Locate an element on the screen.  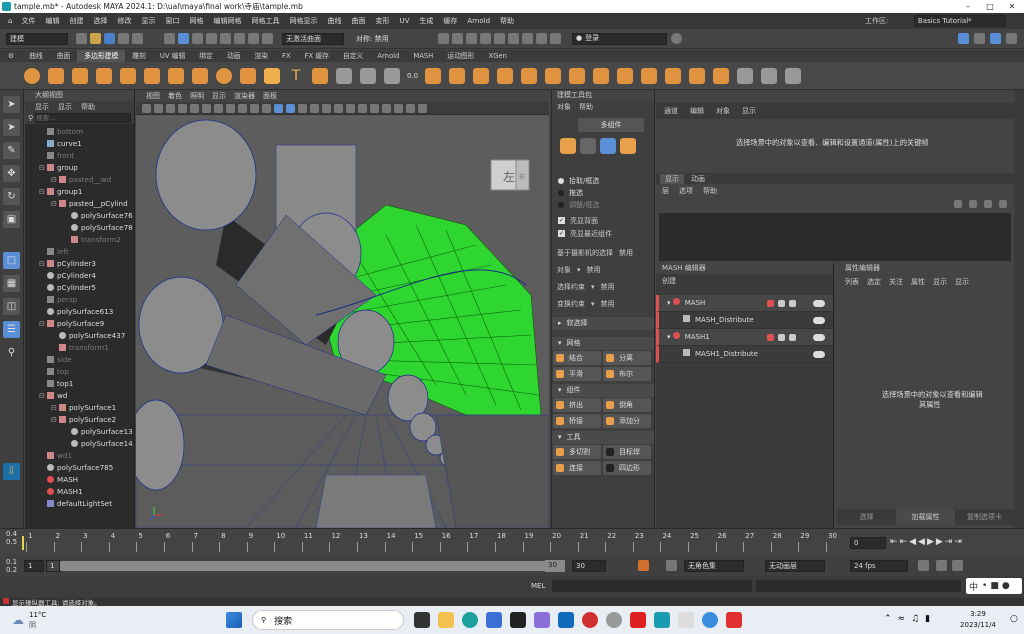
select-mode-radio: 拾取/框选 is located at coordinates (603, 181).